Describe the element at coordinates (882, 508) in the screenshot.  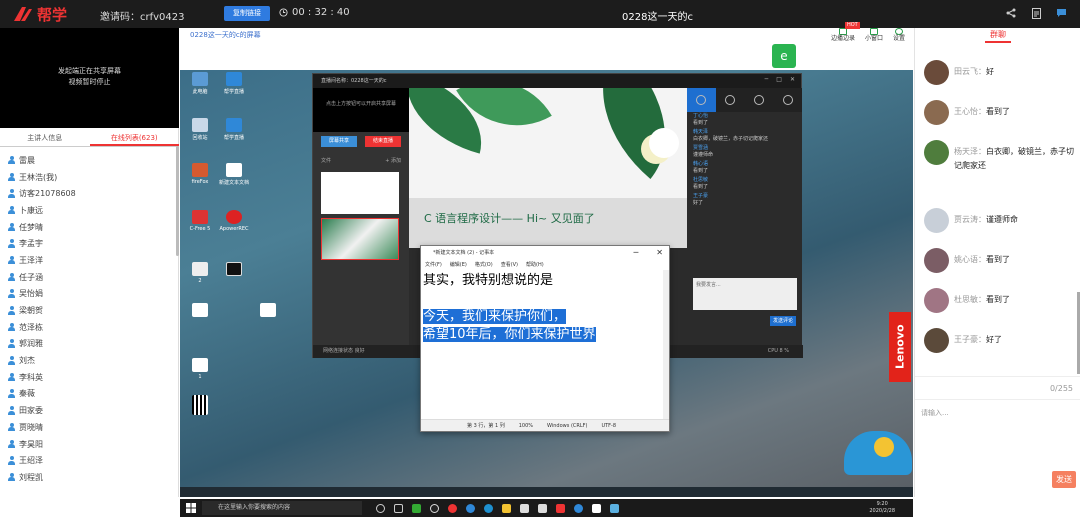
I see `taskbar-clock: 9:20 2020/2/28` at that location.